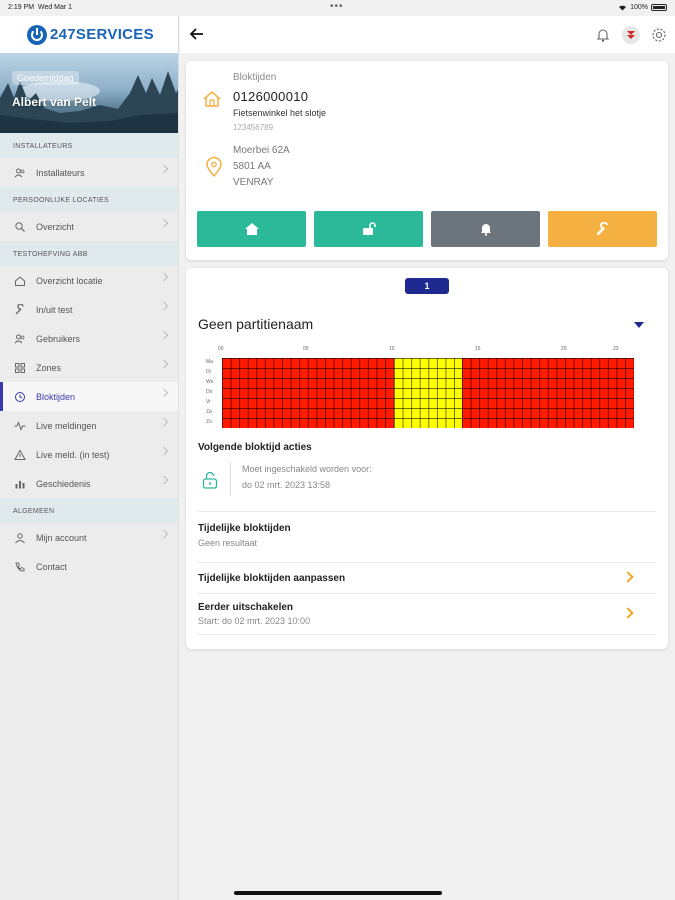 The image size is (675, 900). What do you see at coordinates (89, 510) in the screenshot?
I see `section-algemeen: ALGEMEEN` at bounding box center [89, 510].